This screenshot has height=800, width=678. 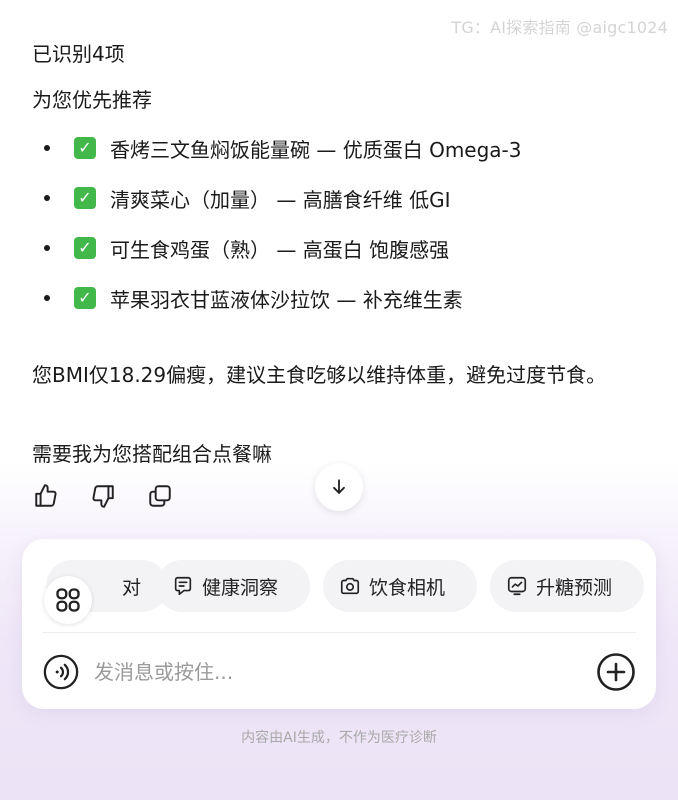 What do you see at coordinates (152, 454) in the screenshot?
I see `follow-up-question: 需要我为您搭配组合点餐嘛` at bounding box center [152, 454].